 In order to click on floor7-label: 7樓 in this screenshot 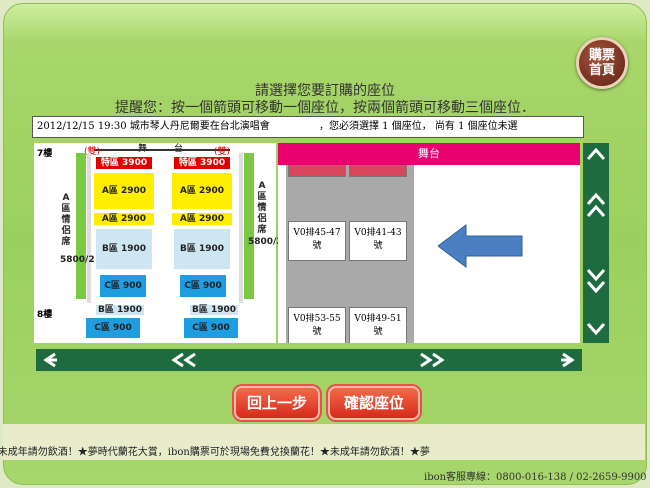, I will do `click(45, 154)`.